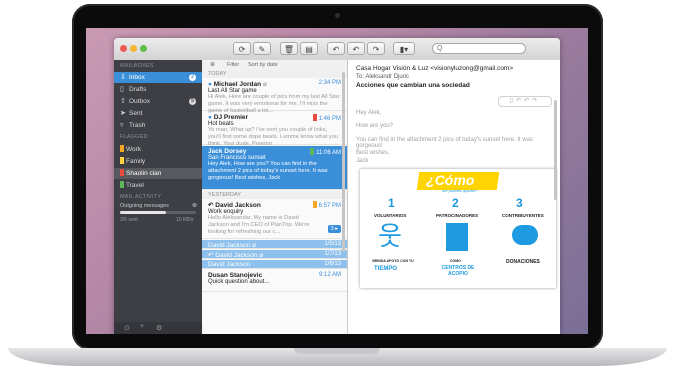 This screenshot has height=377, width=675. Describe the element at coordinates (233, 65) in the screenshot. I see `filter-button: Filter` at that location.